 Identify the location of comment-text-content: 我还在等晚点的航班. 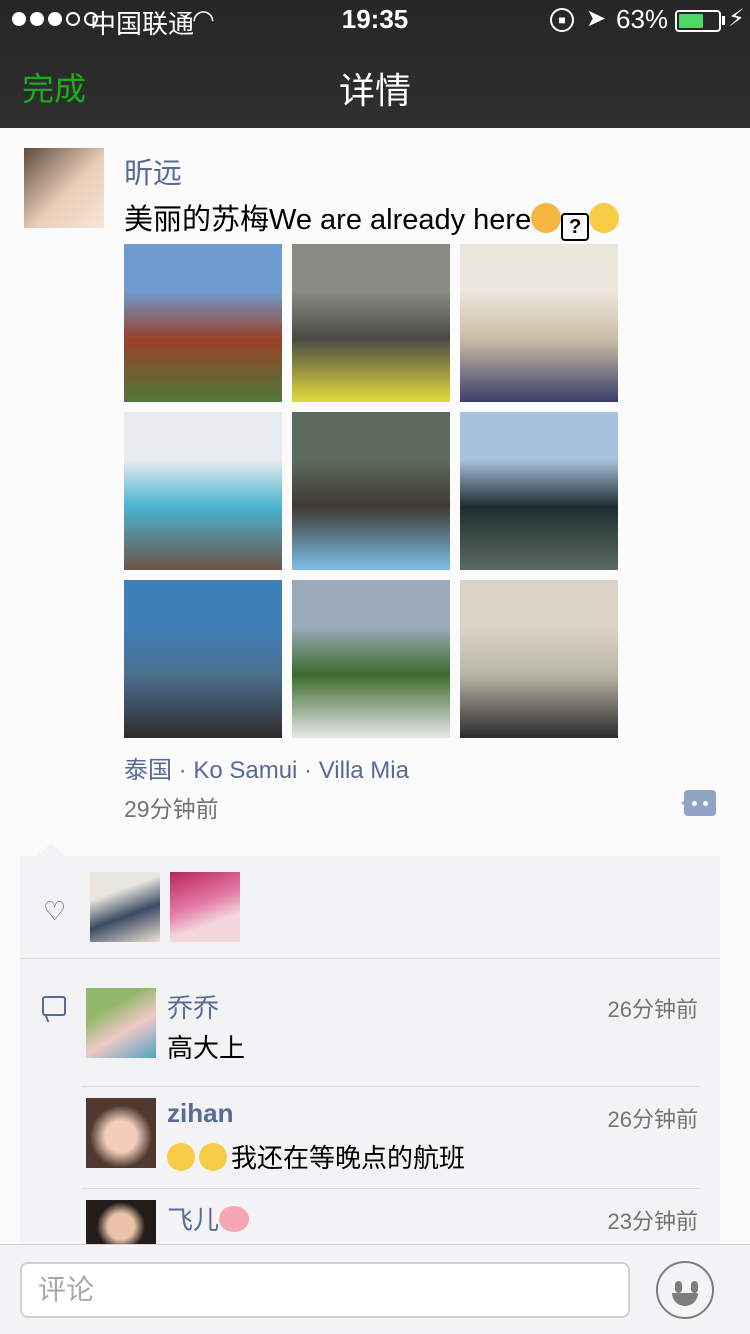
(348, 1158).